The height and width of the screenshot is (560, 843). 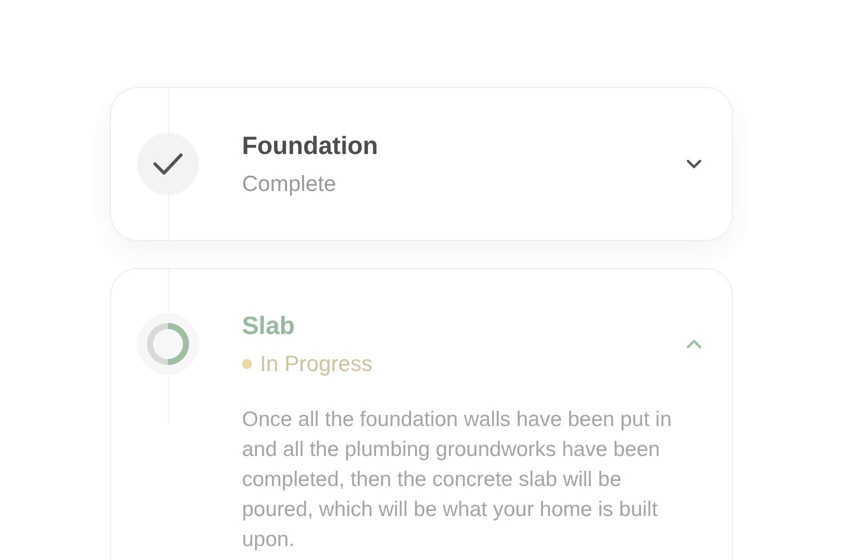 I want to click on step-status: Complete, so click(x=289, y=183).